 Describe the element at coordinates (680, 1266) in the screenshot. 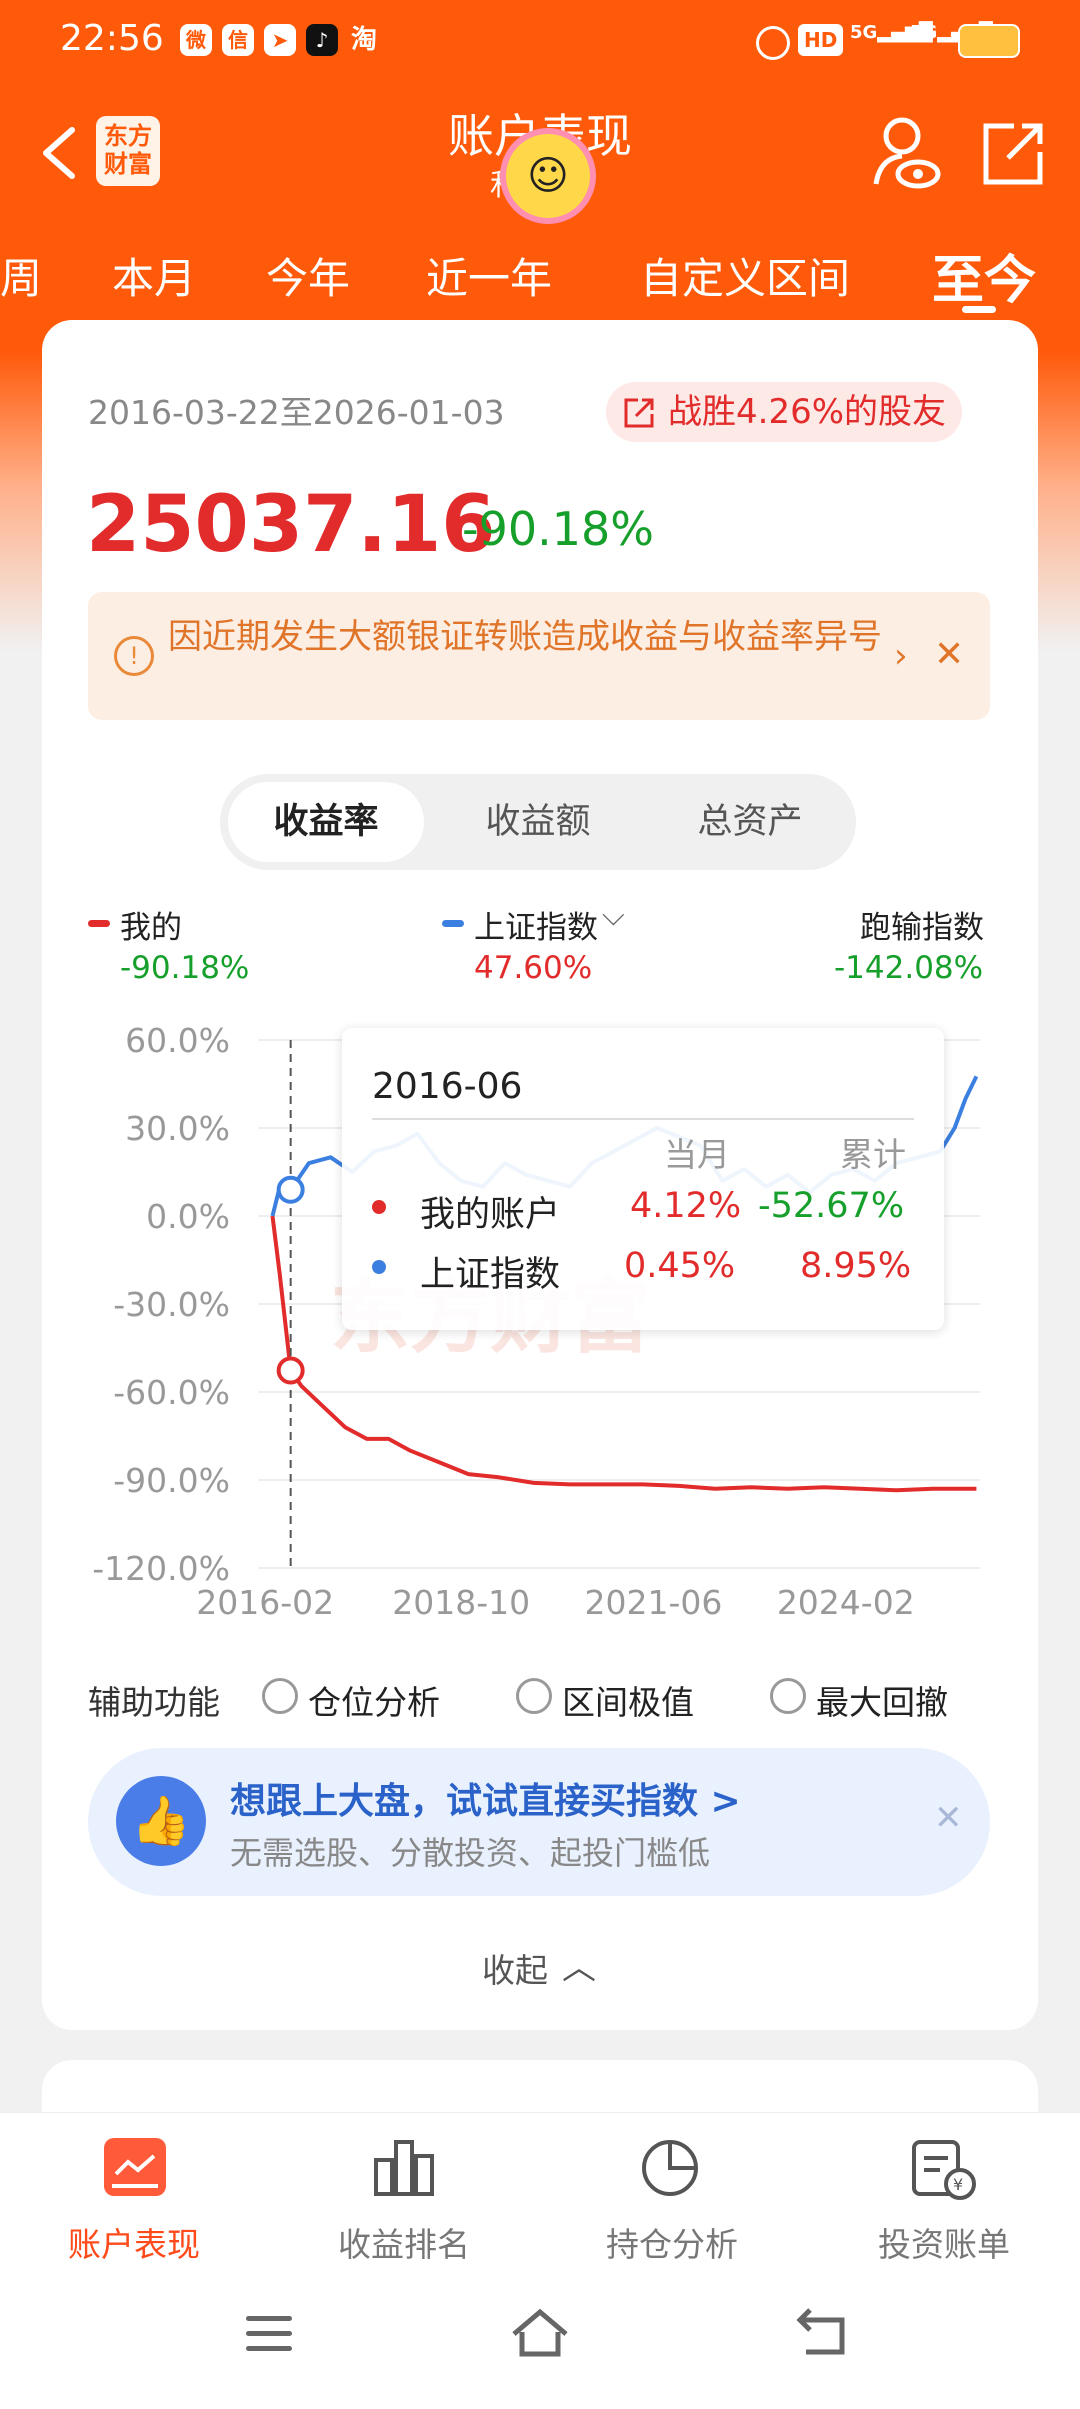

I see `tooltip-index-month: 0.45%` at that location.